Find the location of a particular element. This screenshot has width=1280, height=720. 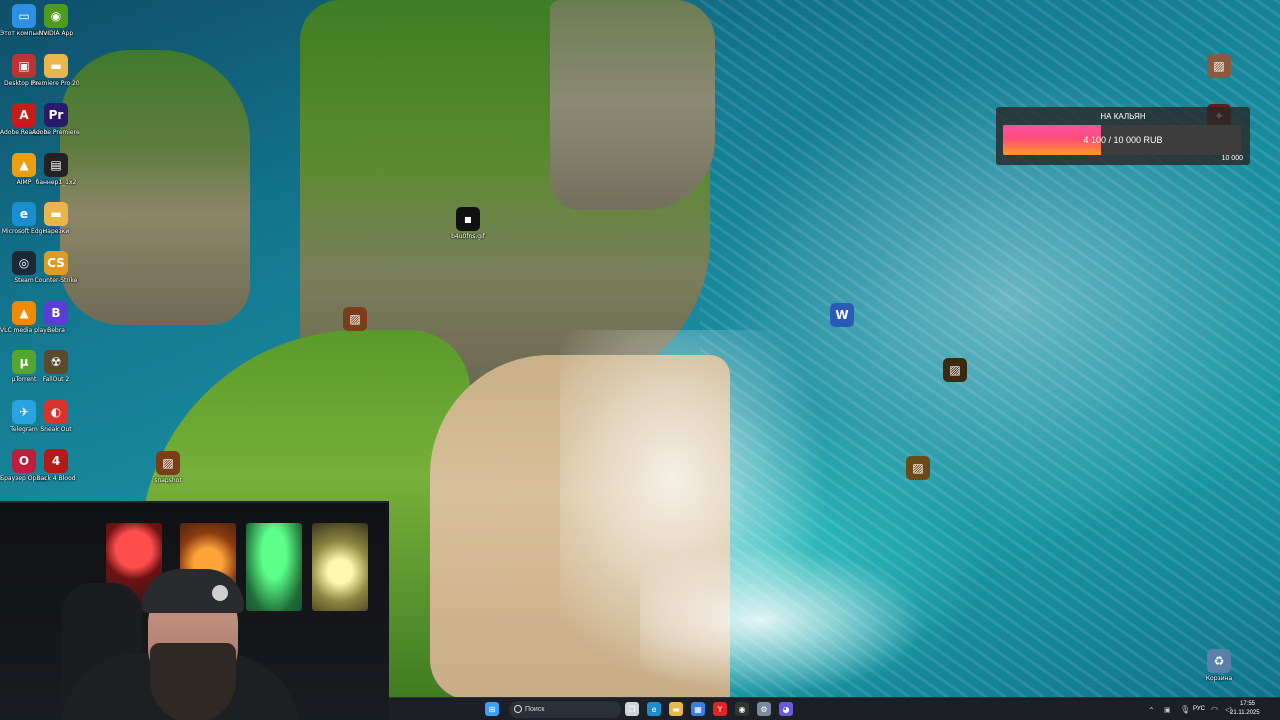

desktop-icon-counter-strike: CS Counter-Strike is located at coordinates (56, 267).